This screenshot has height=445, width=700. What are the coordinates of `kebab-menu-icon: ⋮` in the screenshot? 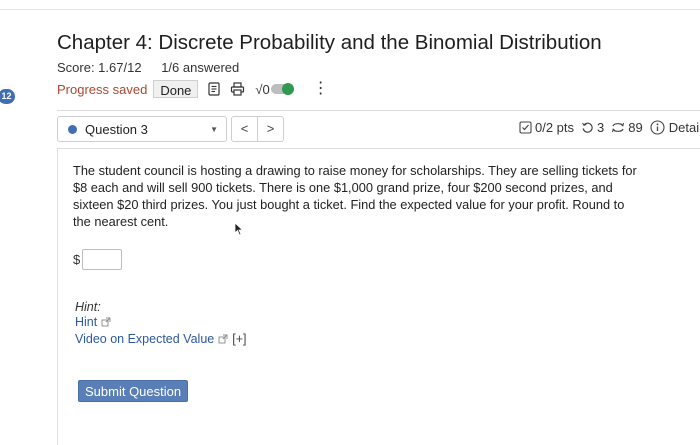 It's located at (321, 89).